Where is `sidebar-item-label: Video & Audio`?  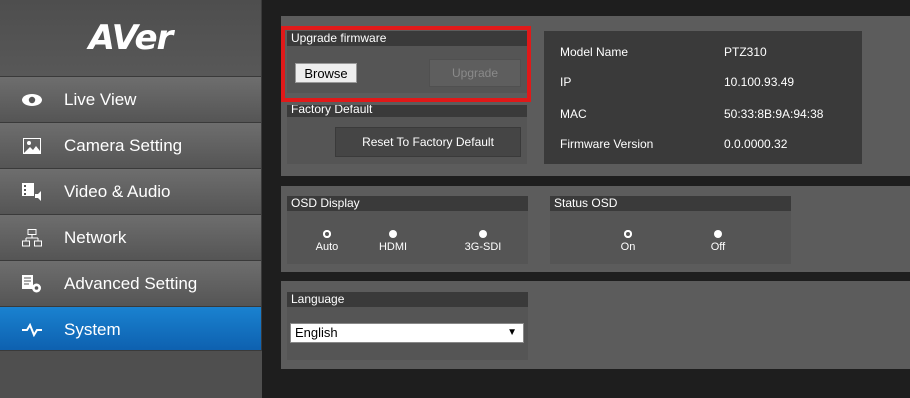
sidebar-item-label: Video & Audio is located at coordinates (117, 191).